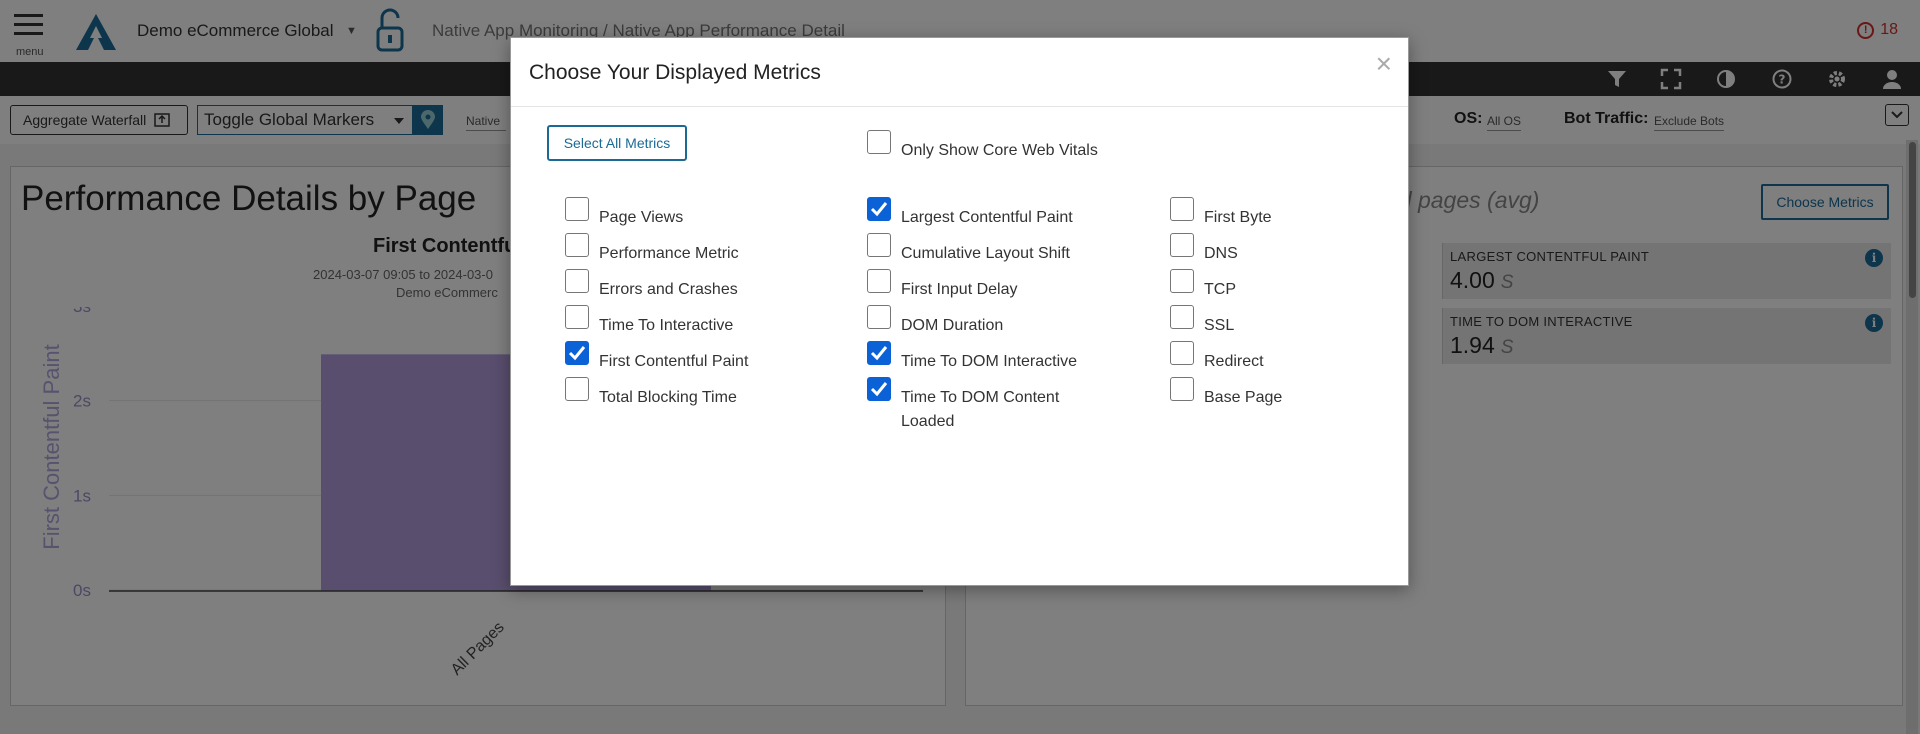 This screenshot has width=1920, height=734. Describe the element at coordinates (999, 150) in the screenshot. I see `checkbox-label: Only Show Core Web Vitals` at that location.